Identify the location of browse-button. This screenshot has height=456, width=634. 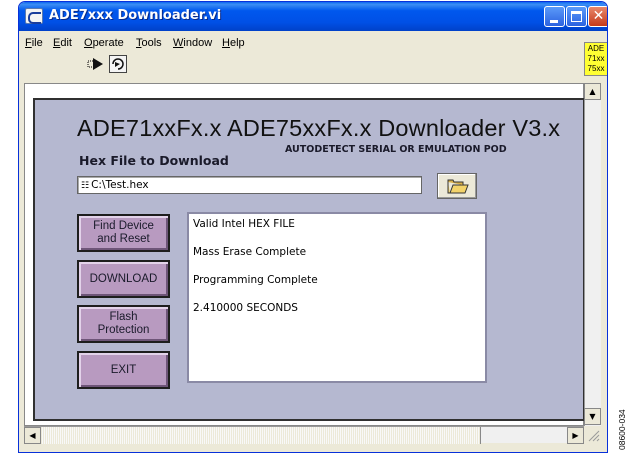
(457, 186).